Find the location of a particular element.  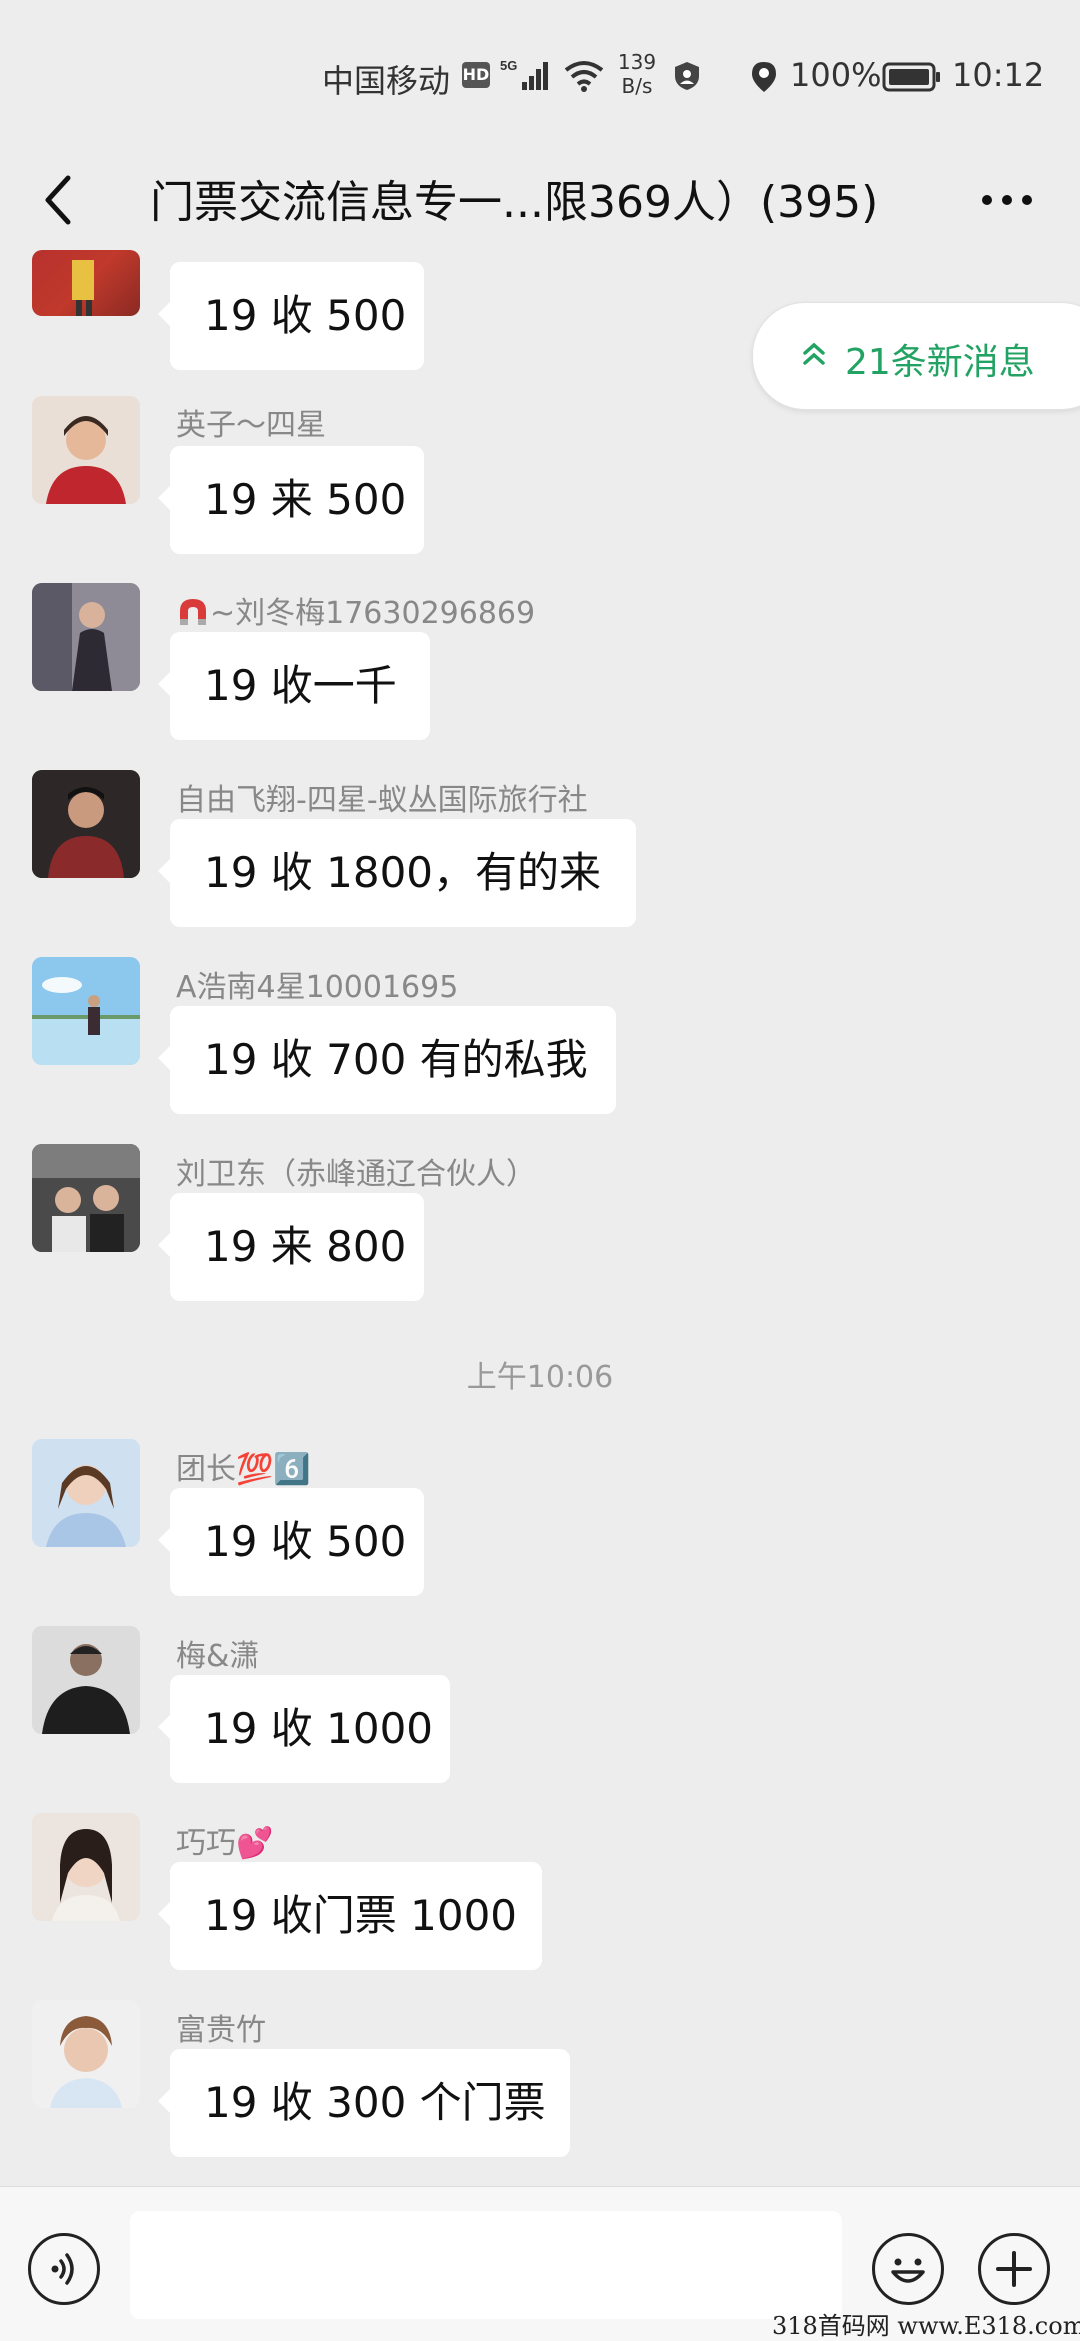

location-icon is located at coordinates (764, 79).